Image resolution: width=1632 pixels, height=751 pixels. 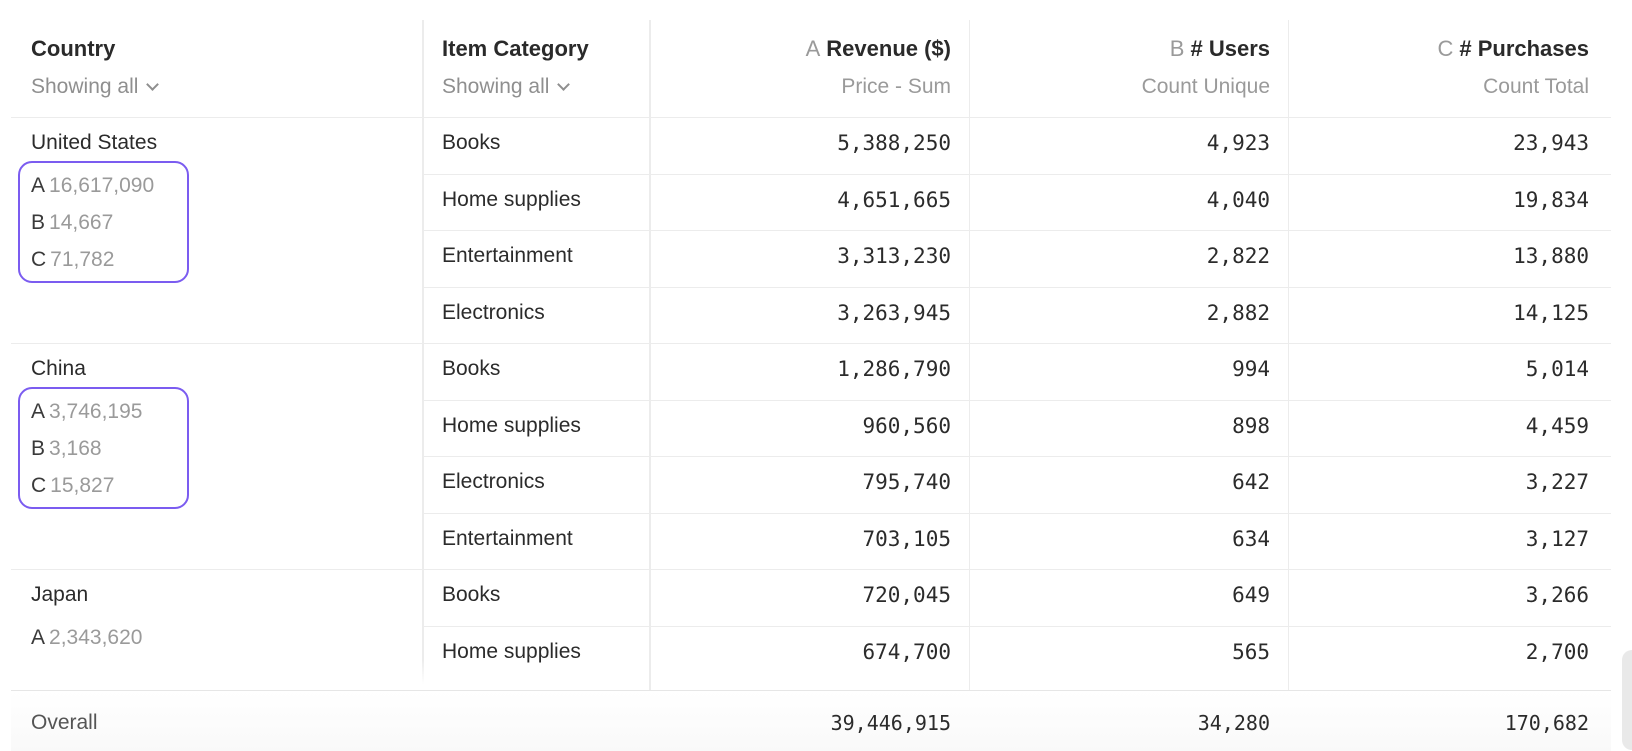 I want to click on category-filter-dropdown: Showing all, so click(x=506, y=87).